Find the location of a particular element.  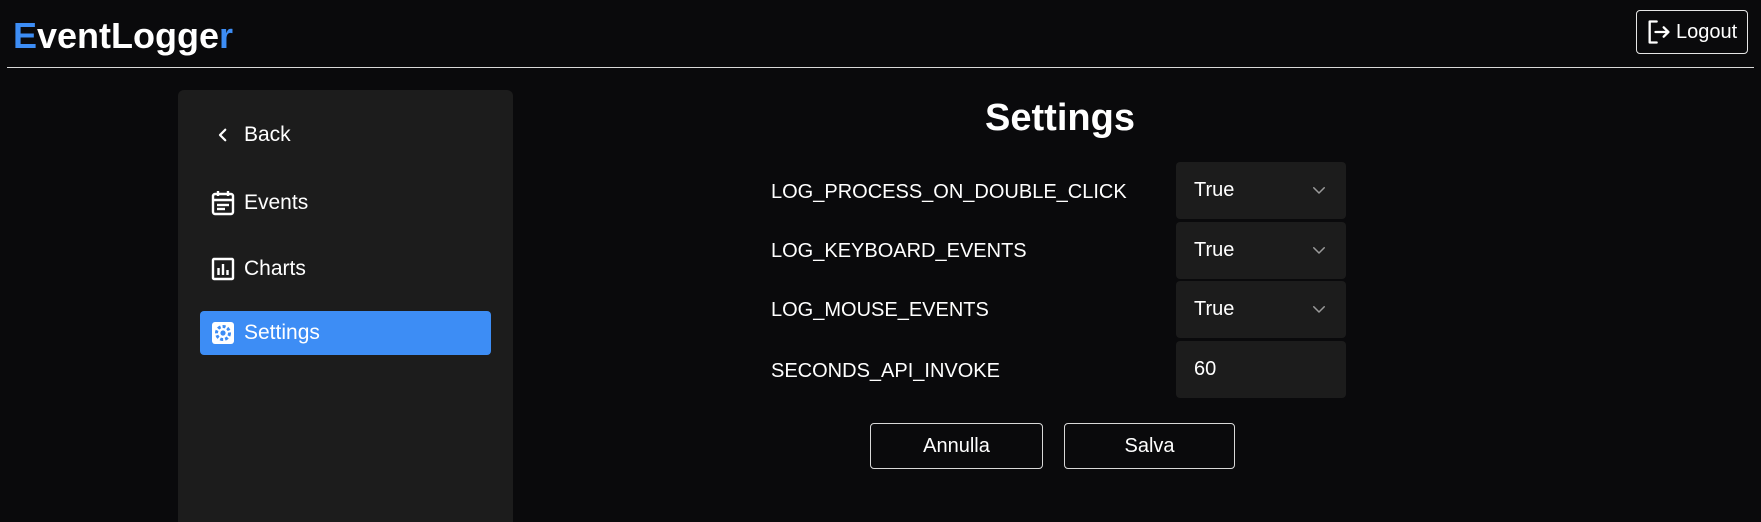

app-logo: EventLogger is located at coordinates (123, 36).